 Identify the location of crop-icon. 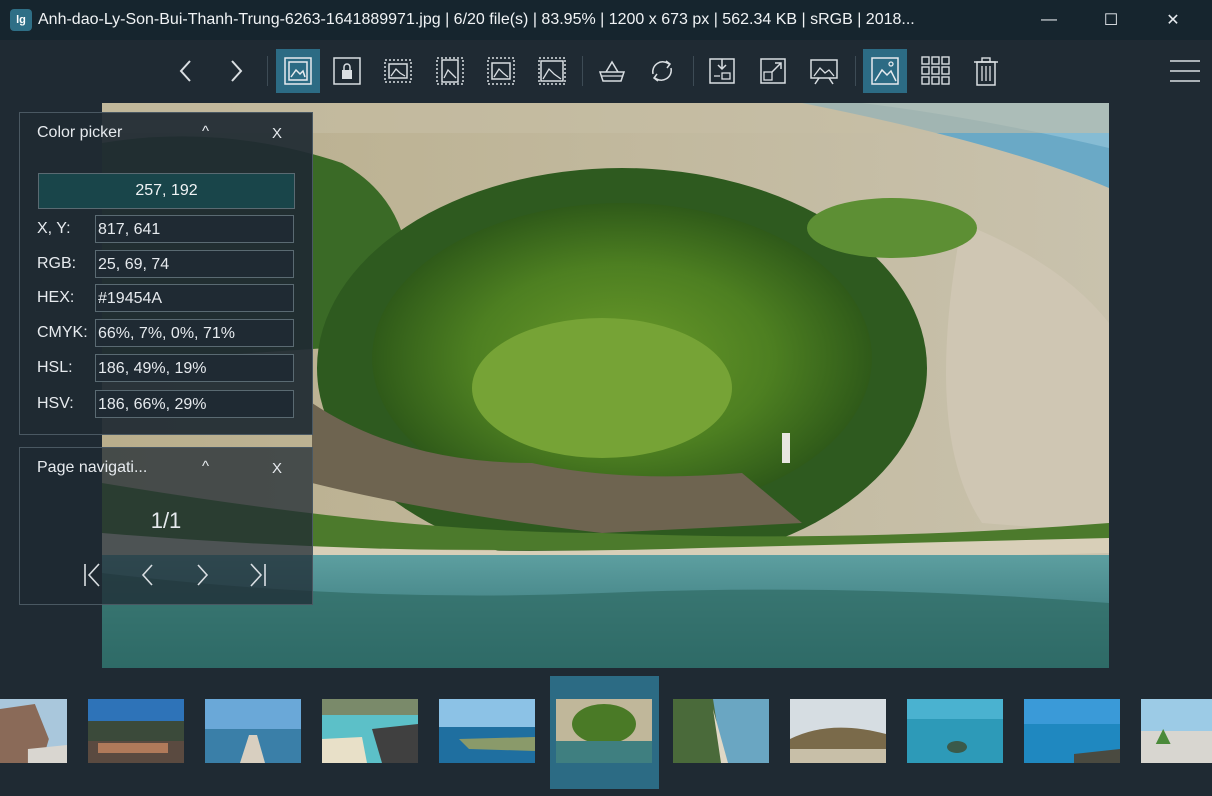
(722, 71).